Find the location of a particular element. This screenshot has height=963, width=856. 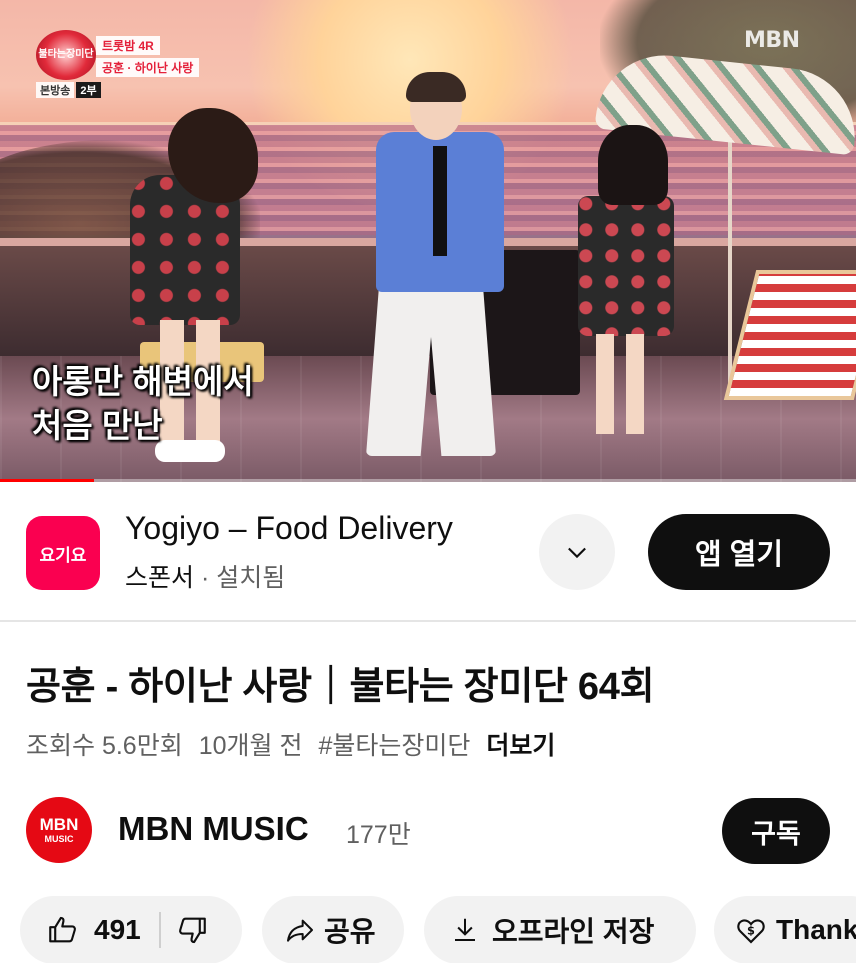

broadcast-part: 2부 is located at coordinates (88, 90).